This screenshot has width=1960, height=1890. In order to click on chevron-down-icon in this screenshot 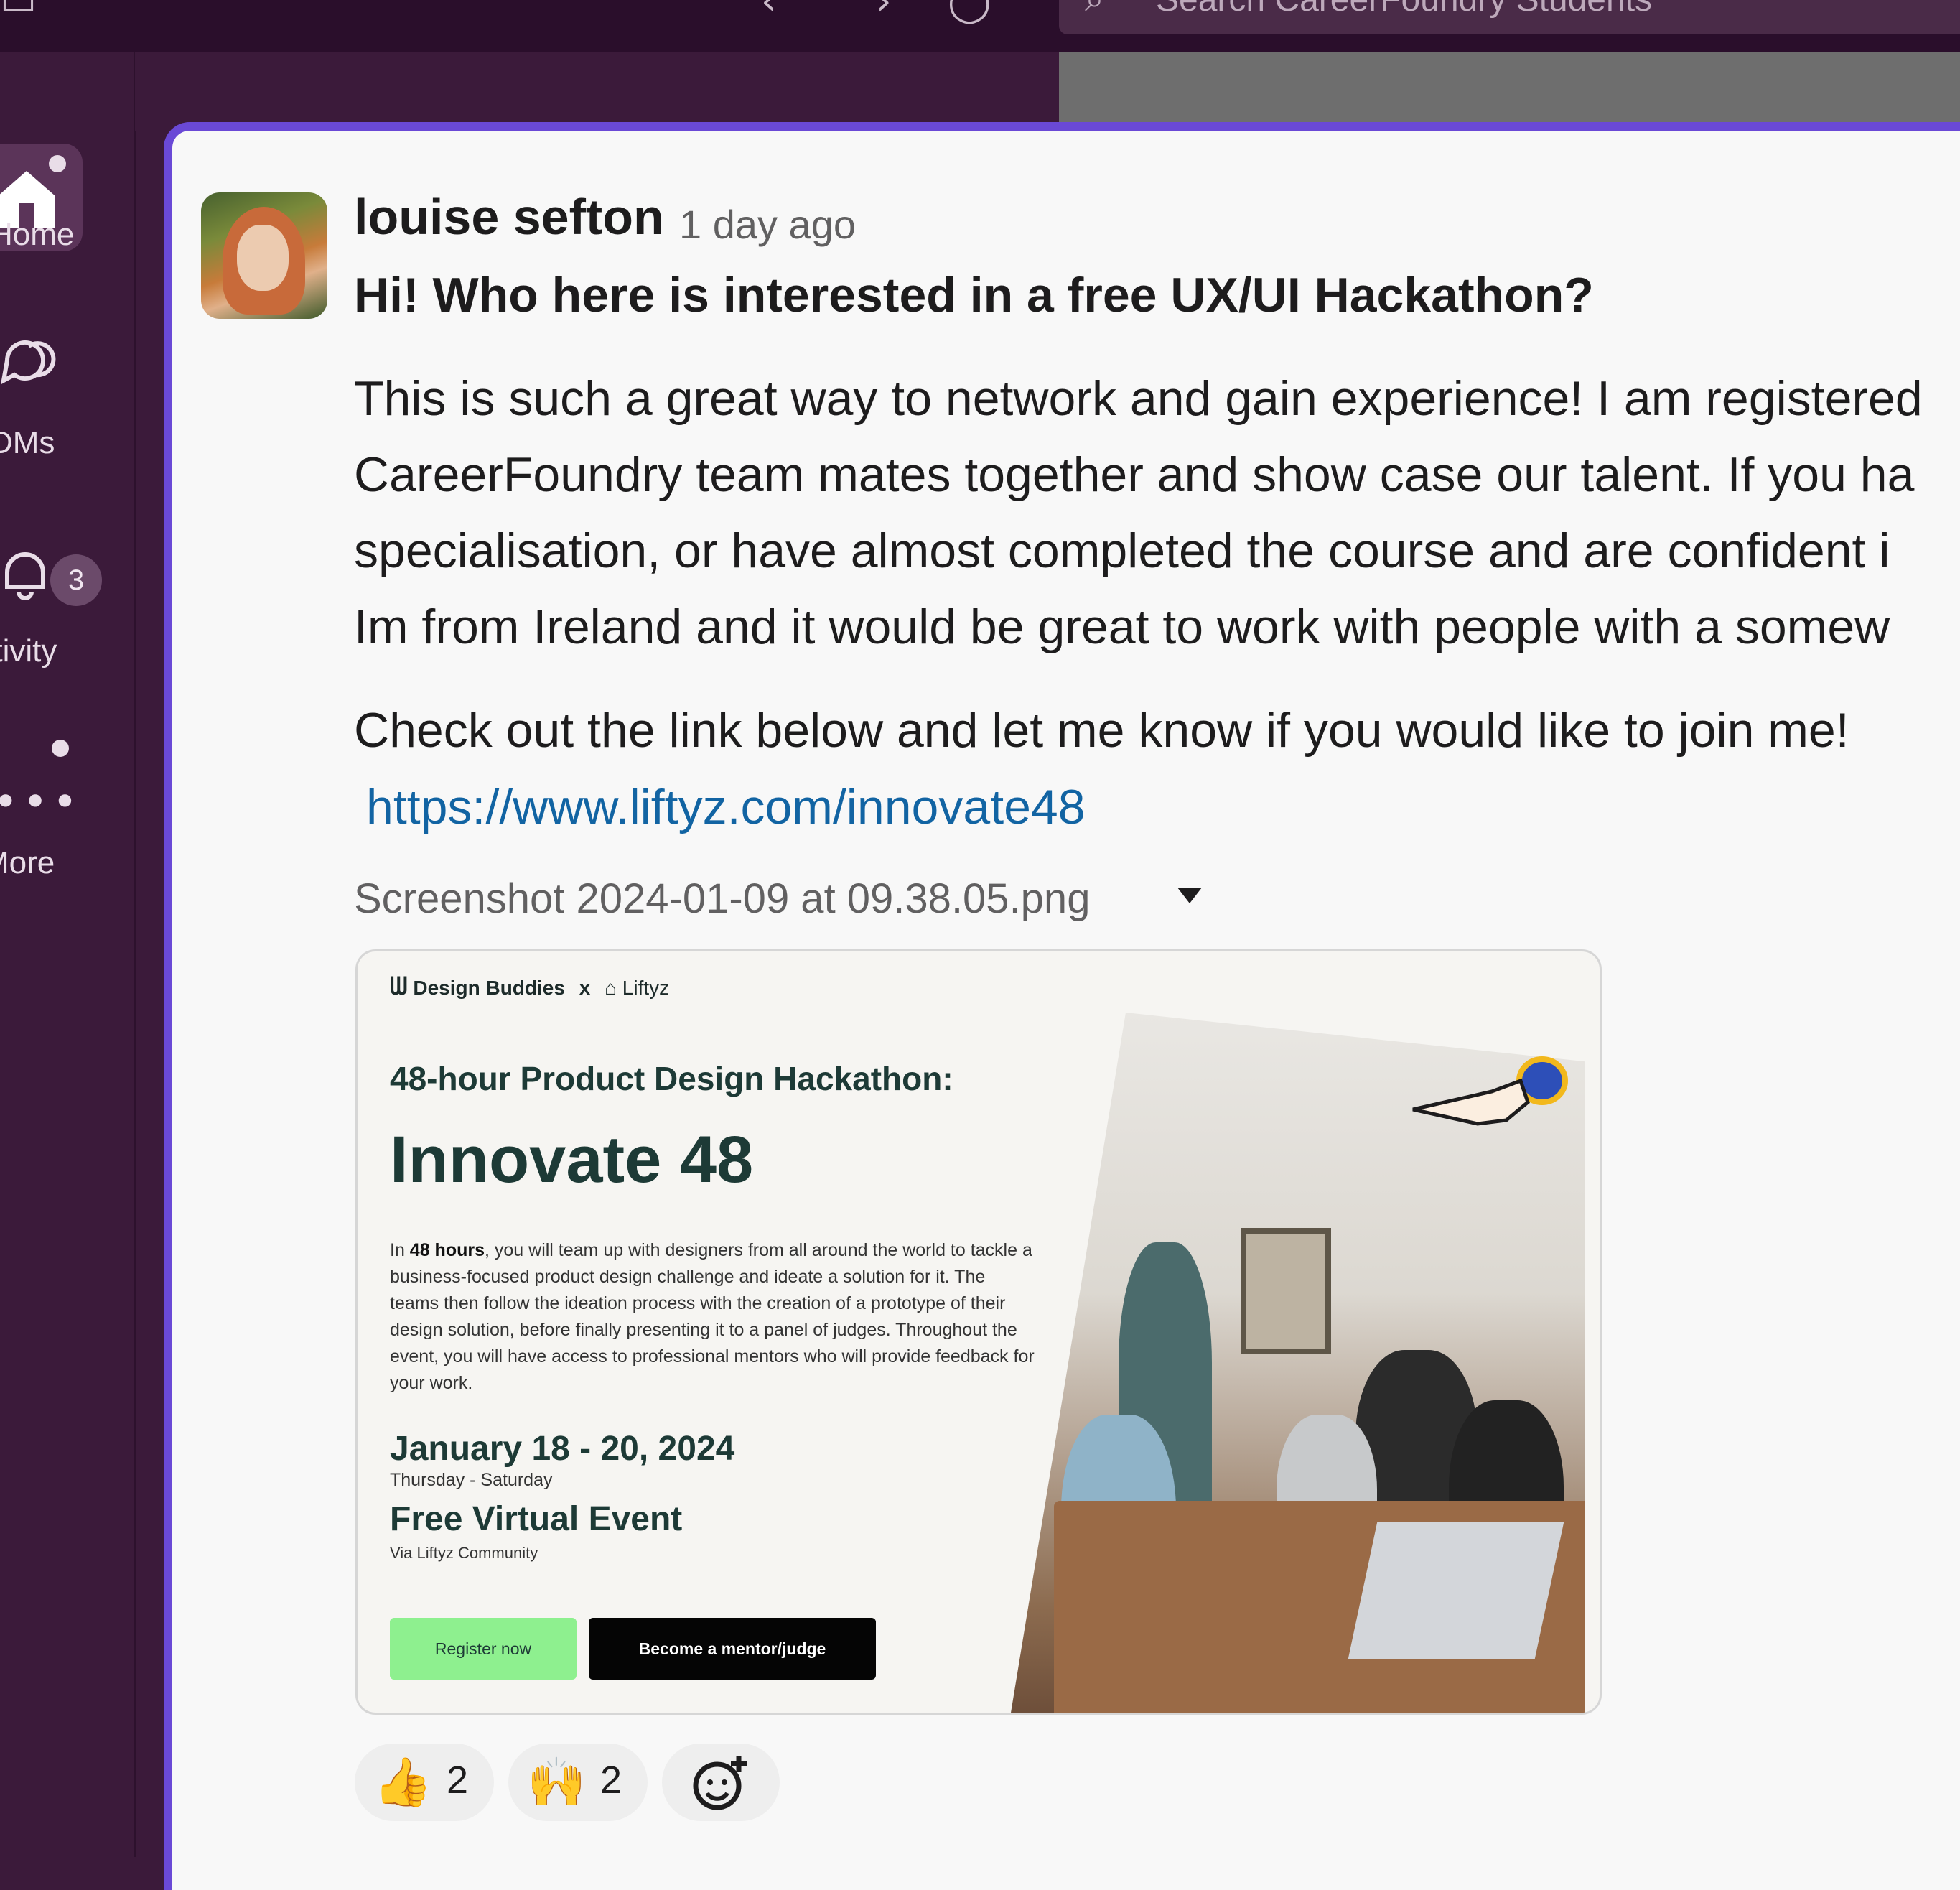, I will do `click(1189, 895)`.